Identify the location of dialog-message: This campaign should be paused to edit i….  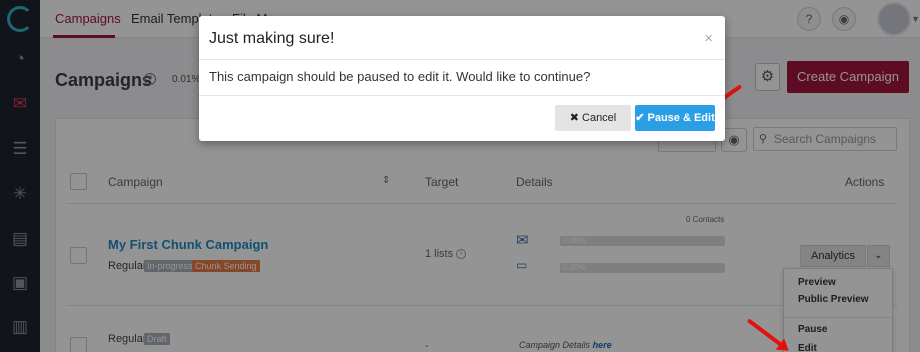
(400, 76).